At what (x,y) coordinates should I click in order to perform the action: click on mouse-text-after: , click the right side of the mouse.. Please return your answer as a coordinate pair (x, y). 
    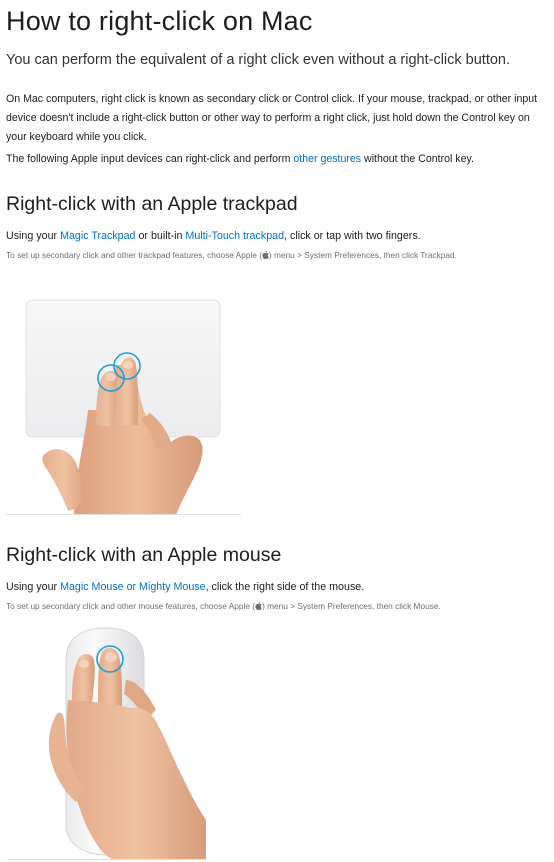
    Looking at the image, I should click on (285, 587).